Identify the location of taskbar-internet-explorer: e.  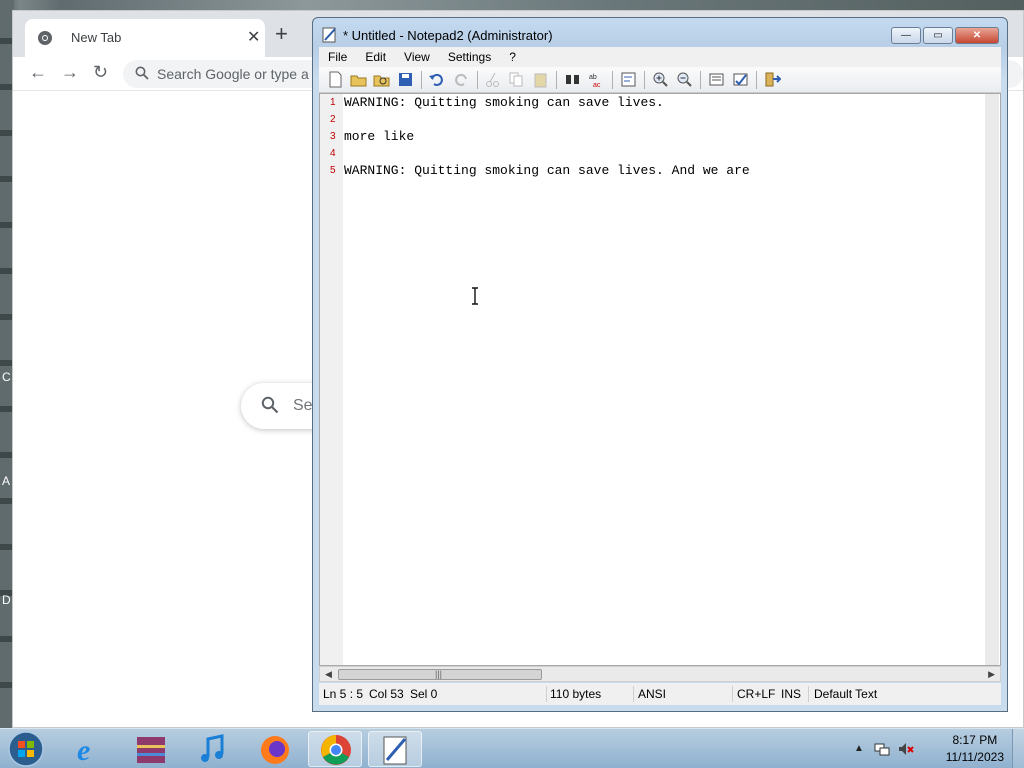
(89, 749).